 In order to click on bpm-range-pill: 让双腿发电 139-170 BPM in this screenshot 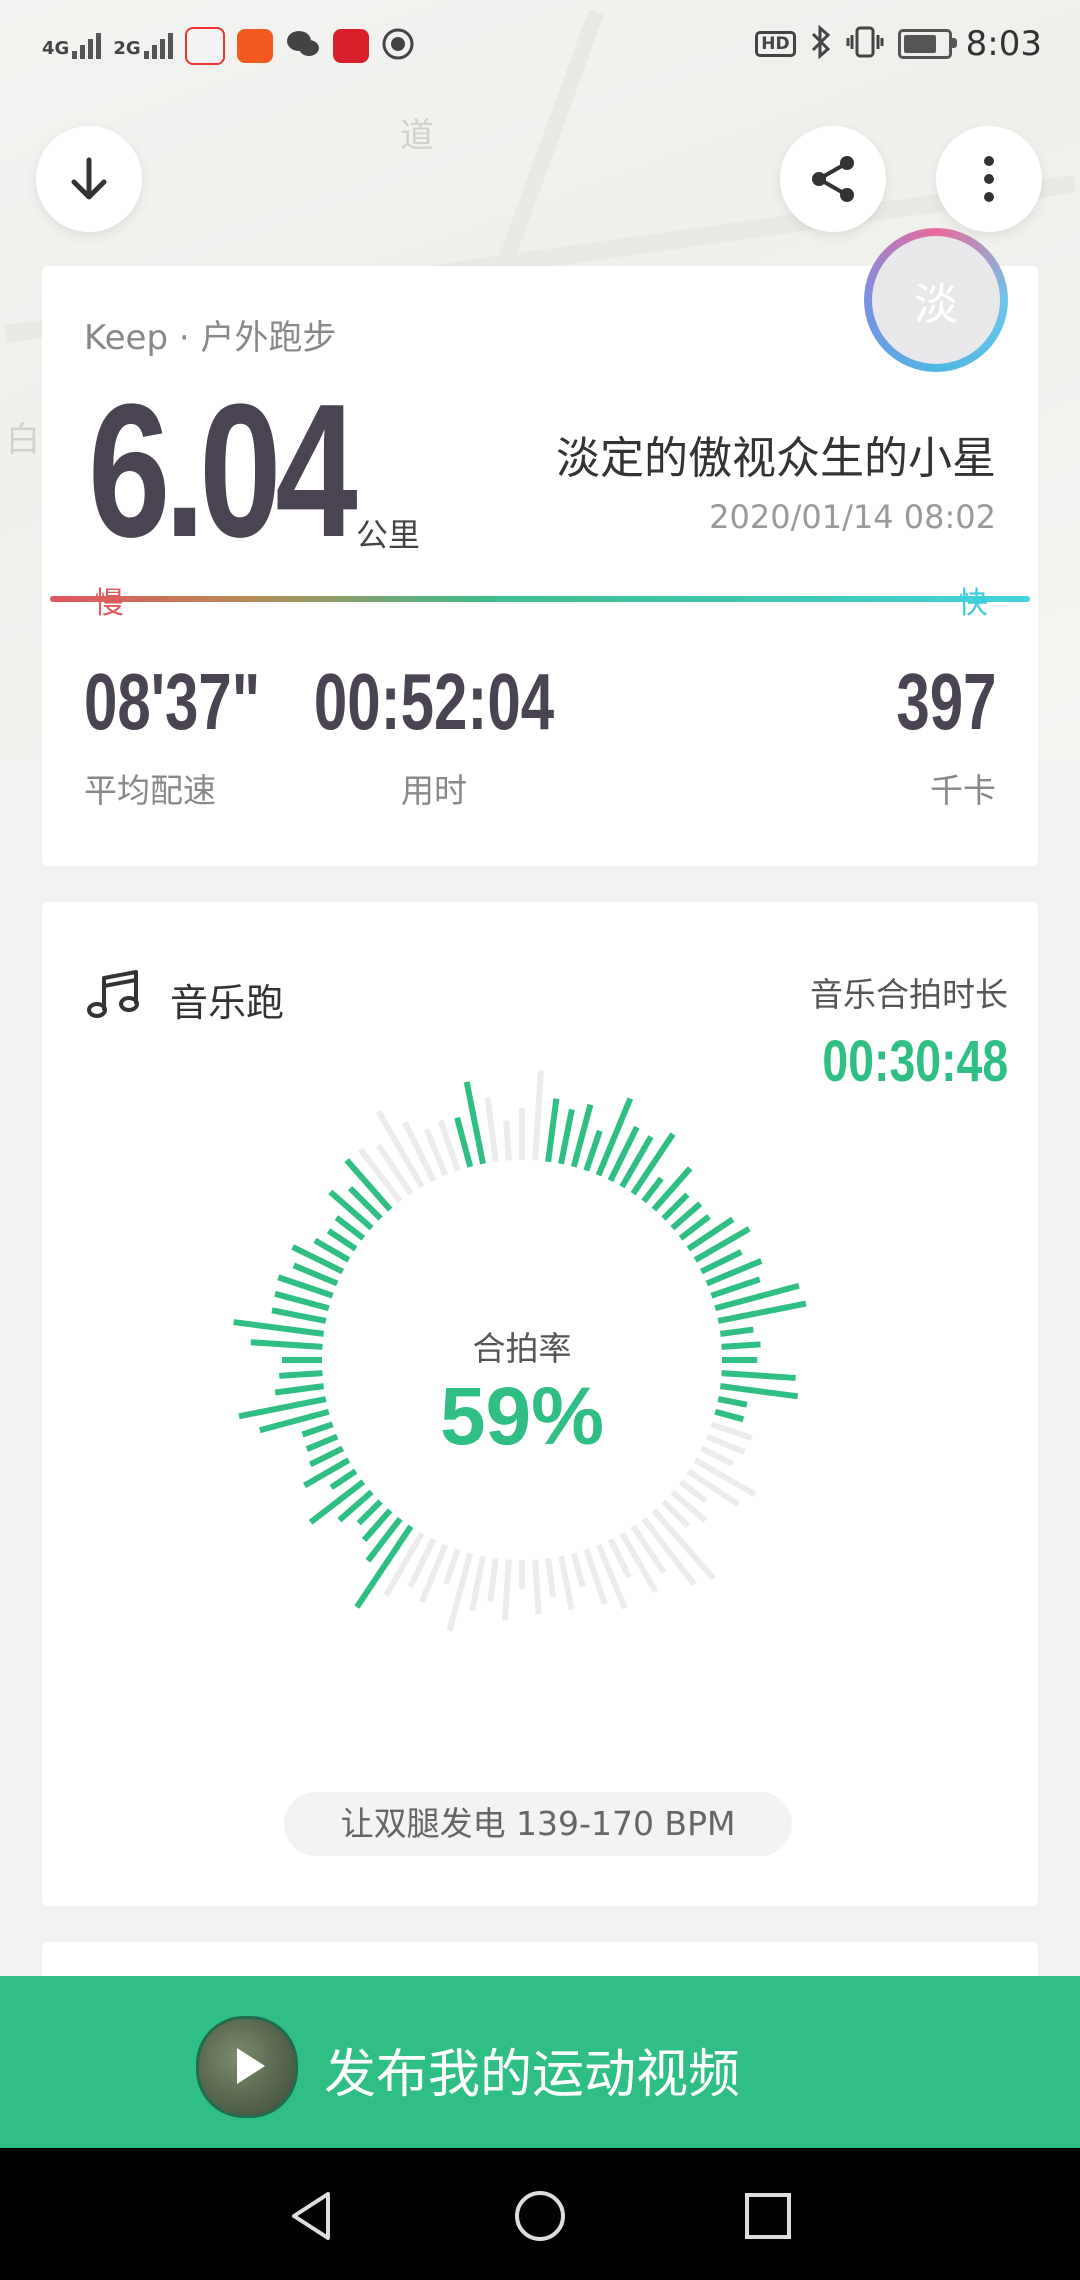, I will do `click(538, 1824)`.